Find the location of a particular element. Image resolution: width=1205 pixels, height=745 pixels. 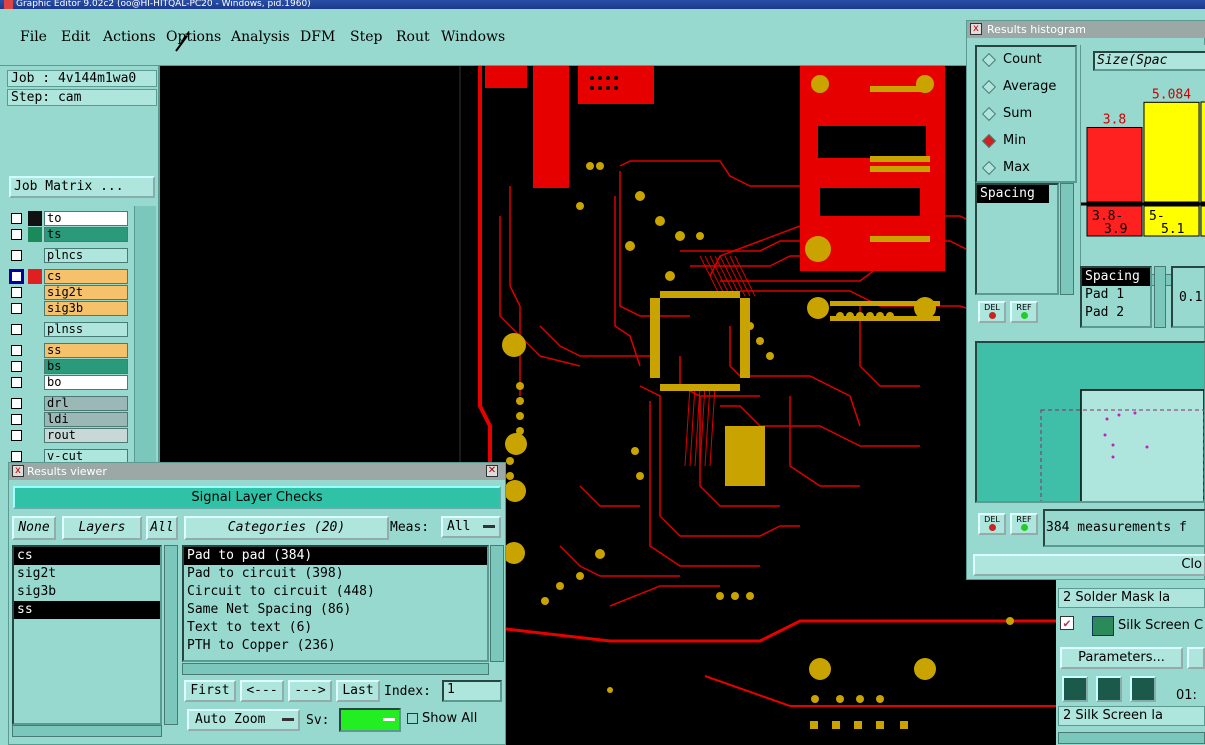

radio-min: Min is located at coordinates (1003, 141).